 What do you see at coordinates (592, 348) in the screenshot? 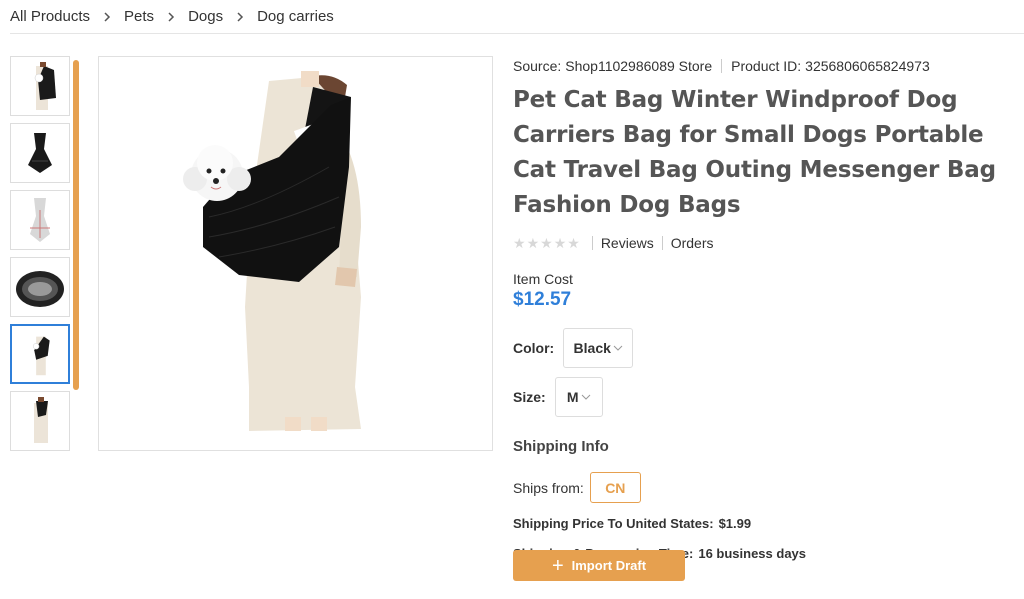
I see `color-select-value: Black` at bounding box center [592, 348].